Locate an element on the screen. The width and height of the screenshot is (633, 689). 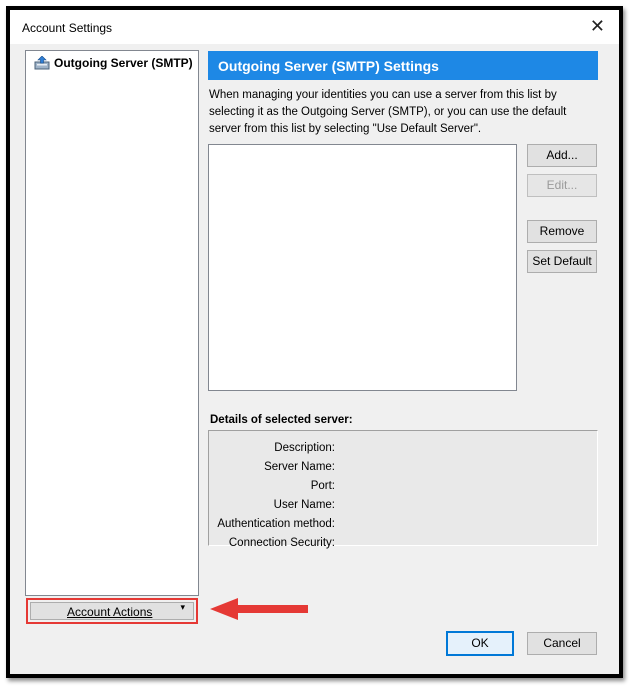
details-heading: Details of selected server: is located at coordinates (281, 420).